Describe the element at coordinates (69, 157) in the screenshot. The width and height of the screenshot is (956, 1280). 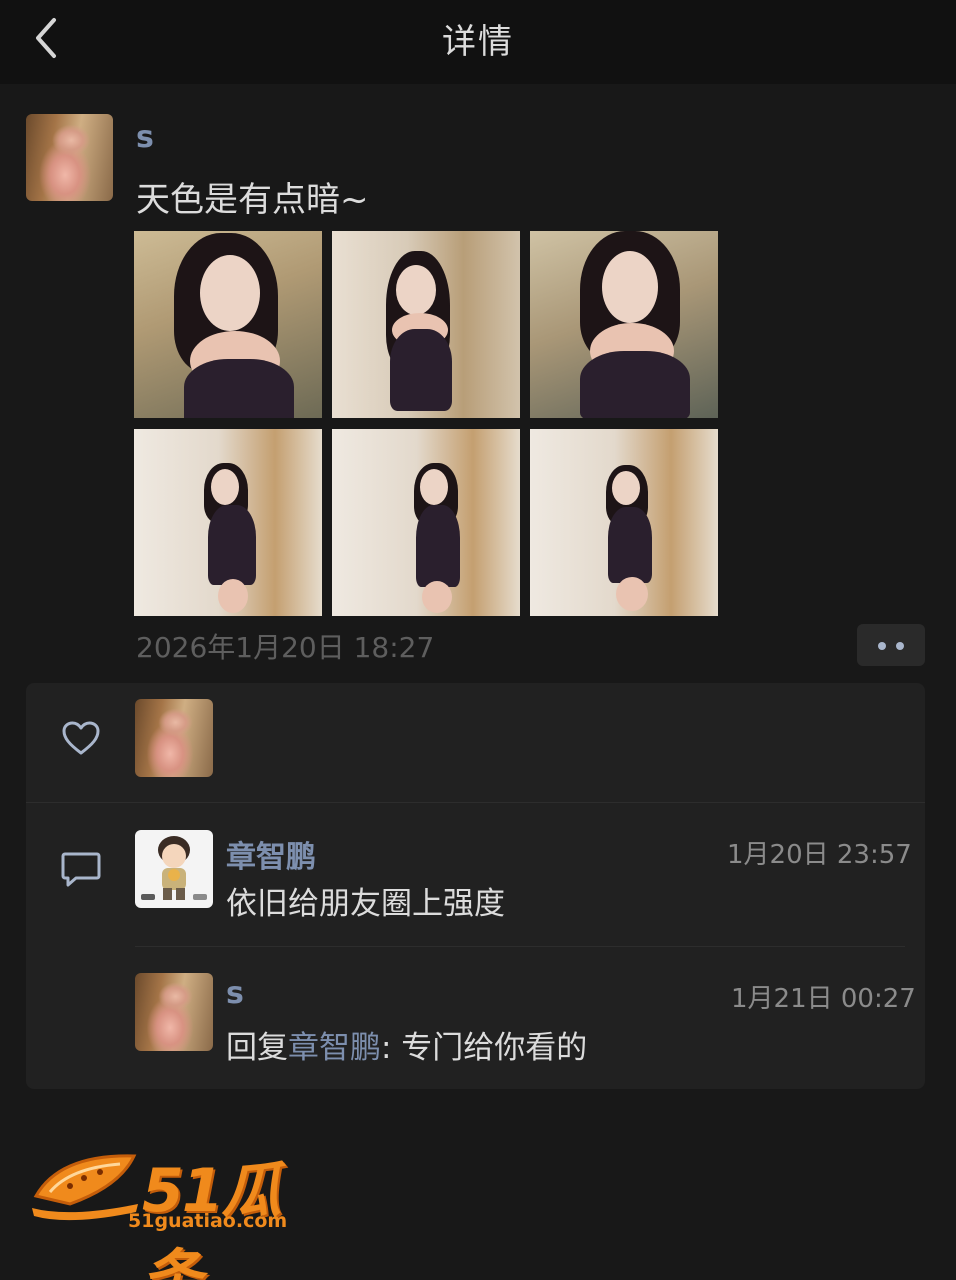
I see `post-author-avatar` at that location.